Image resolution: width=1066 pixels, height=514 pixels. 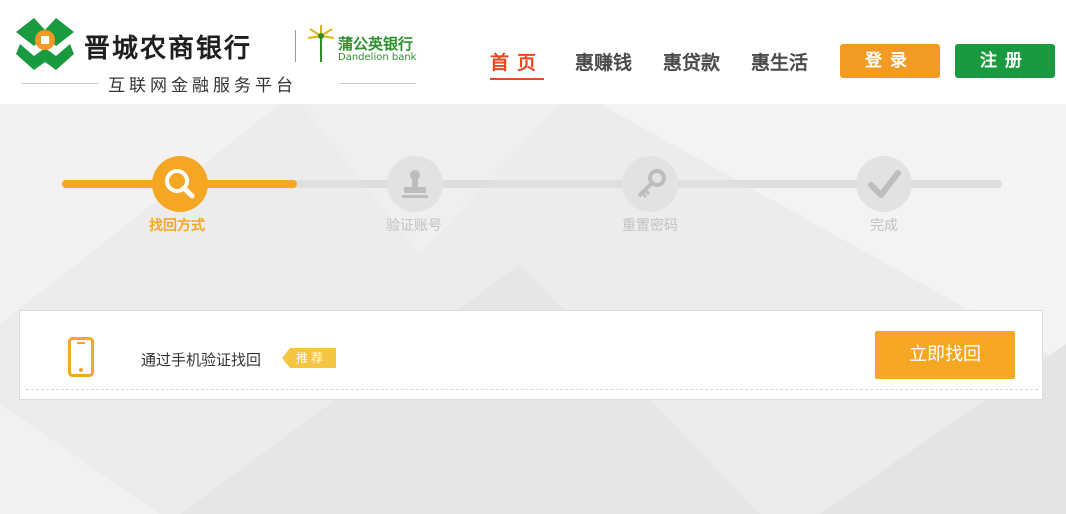 I want to click on partner-name-en: Dandelion bank, so click(x=377, y=57).